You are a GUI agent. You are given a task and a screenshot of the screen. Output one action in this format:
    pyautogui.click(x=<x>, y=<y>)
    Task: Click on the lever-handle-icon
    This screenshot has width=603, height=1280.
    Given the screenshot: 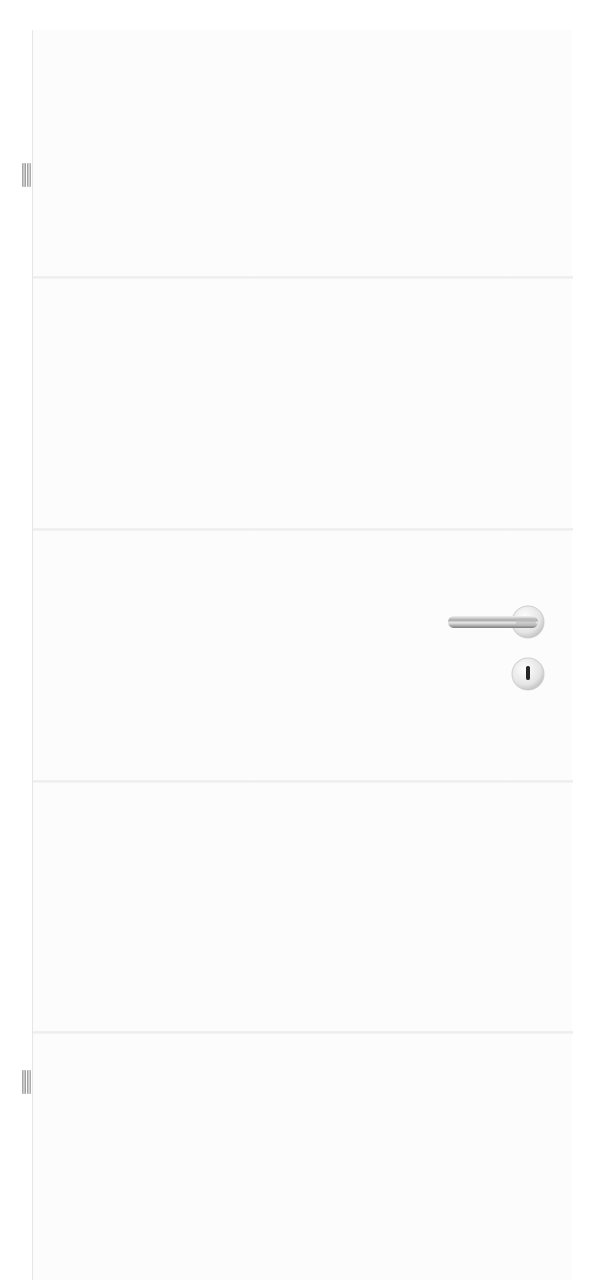 What is the action you would take?
    pyautogui.click(x=496, y=622)
    